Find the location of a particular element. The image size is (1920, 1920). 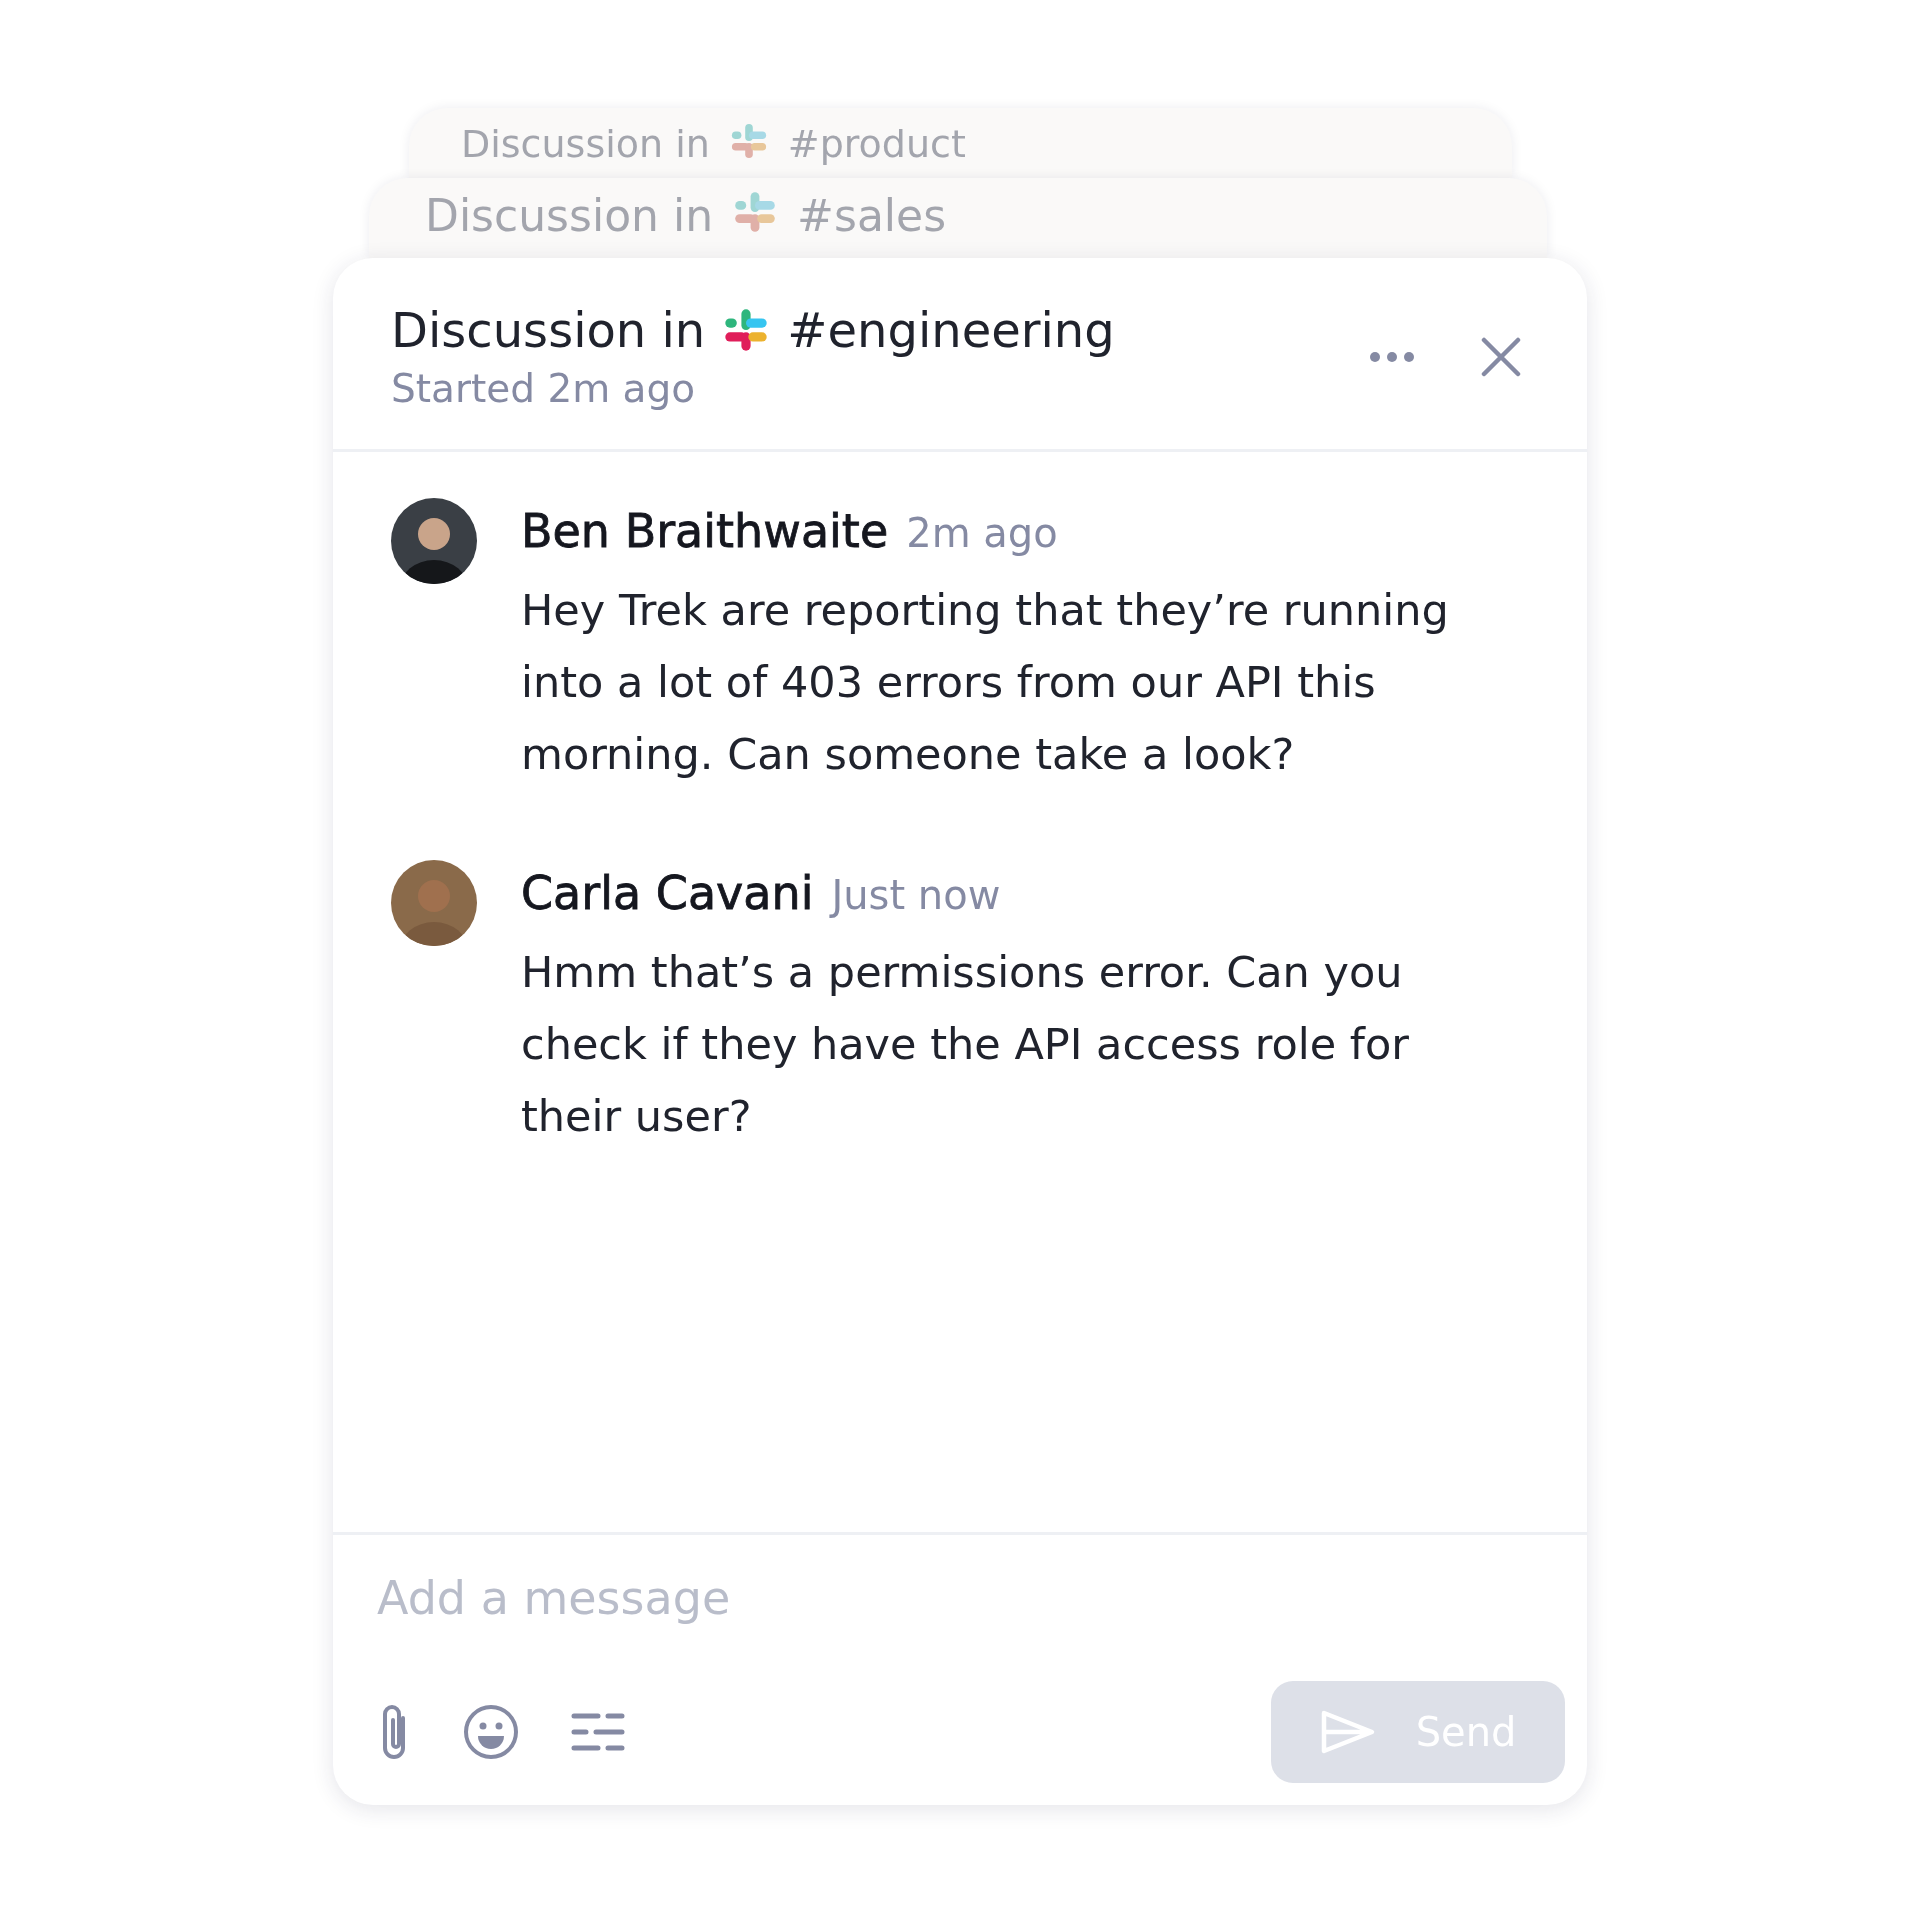

author-name: Ben Braithwaite is located at coordinates (705, 531).